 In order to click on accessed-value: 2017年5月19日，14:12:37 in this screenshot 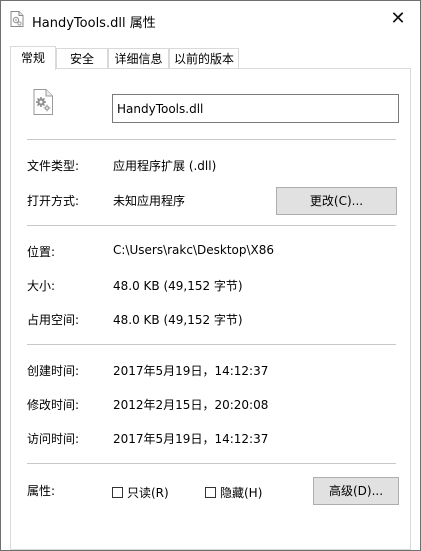, I will do `click(191, 439)`.